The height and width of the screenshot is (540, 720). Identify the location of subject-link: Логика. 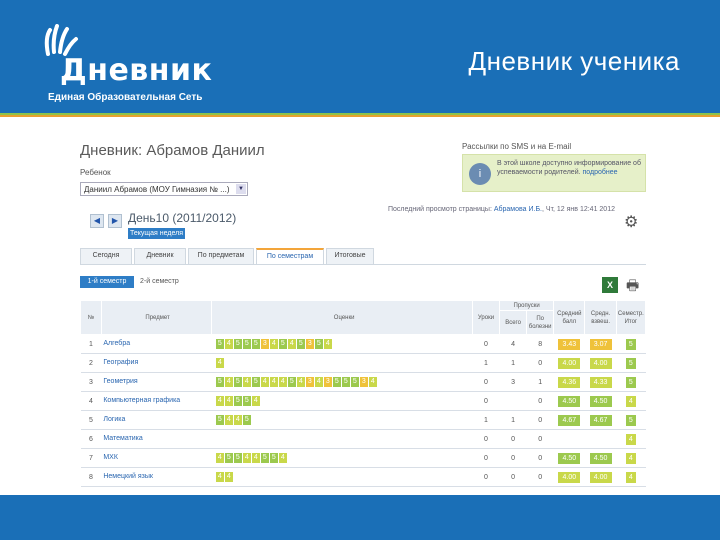
(156, 420).